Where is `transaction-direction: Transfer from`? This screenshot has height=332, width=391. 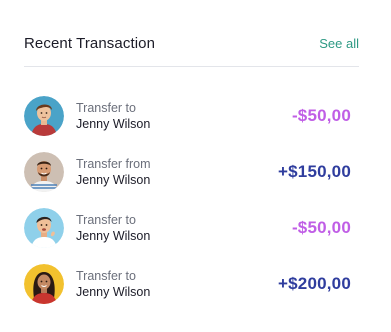
transaction-direction: Transfer from is located at coordinates (113, 164).